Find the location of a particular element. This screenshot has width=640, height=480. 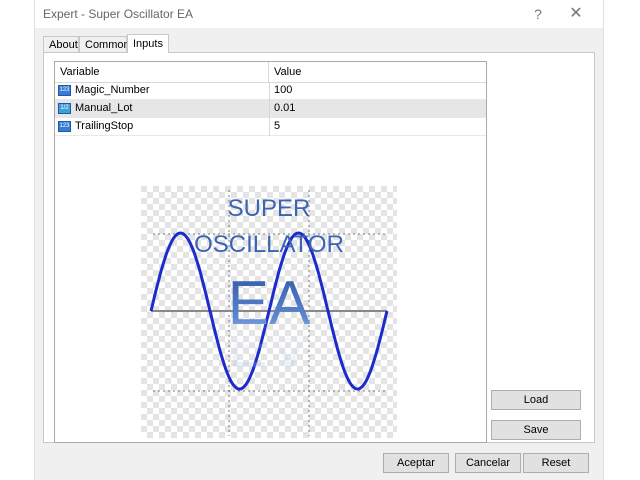

grid-row-manual-lot: 1/2 Manual_Lot 0.01 is located at coordinates (270, 109).